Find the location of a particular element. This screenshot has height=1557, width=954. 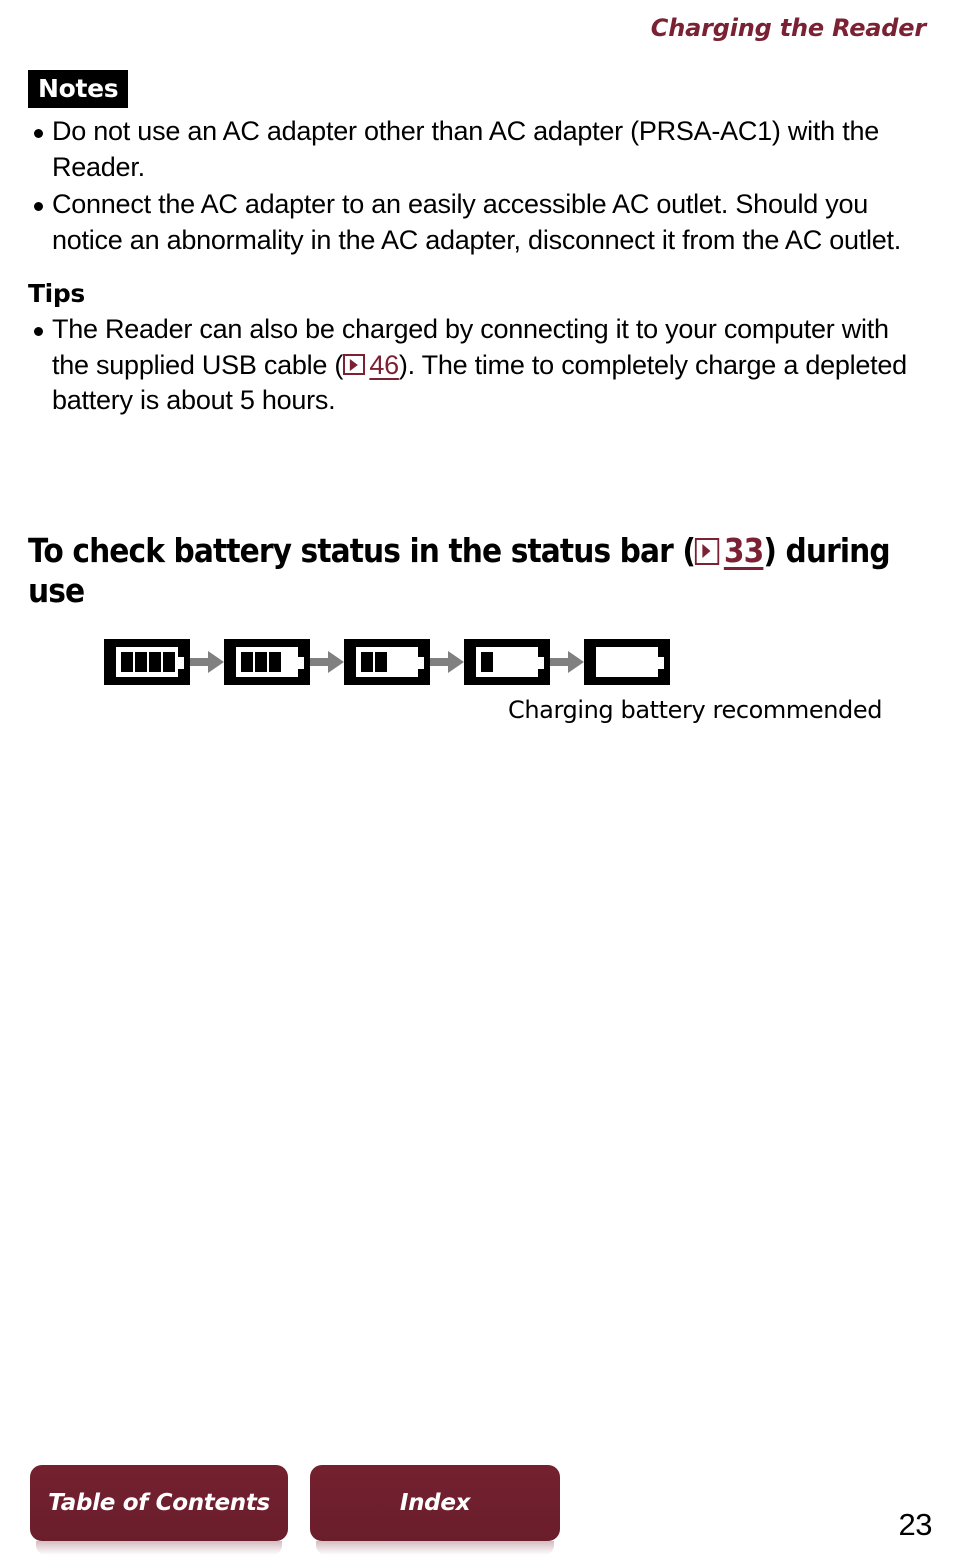

page-reference-link: 33 is located at coordinates (729, 550).